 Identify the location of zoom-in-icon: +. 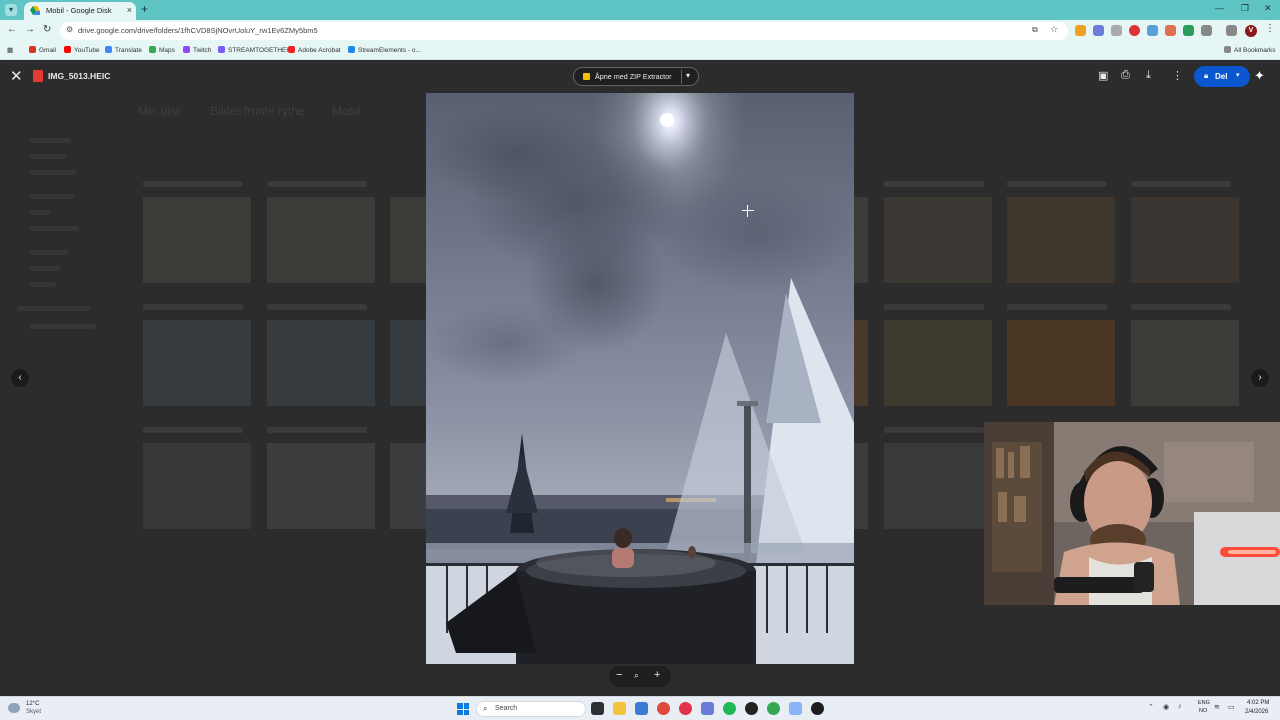
(657, 675).